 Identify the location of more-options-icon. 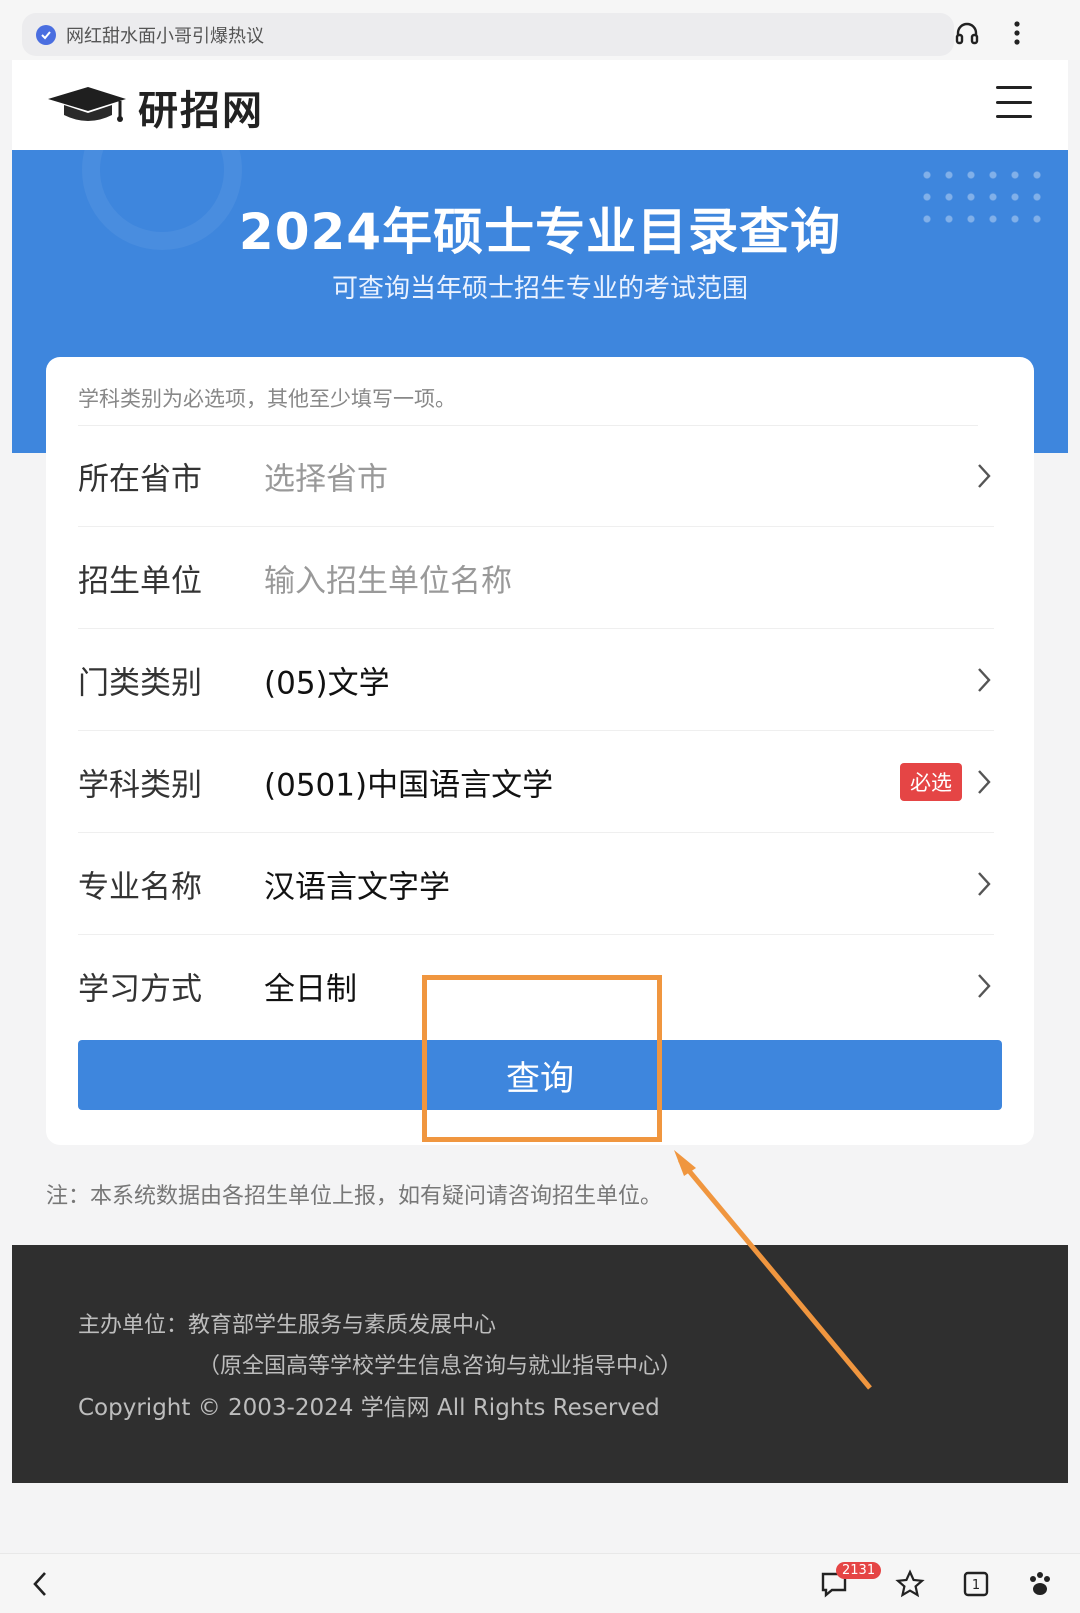
(1017, 33).